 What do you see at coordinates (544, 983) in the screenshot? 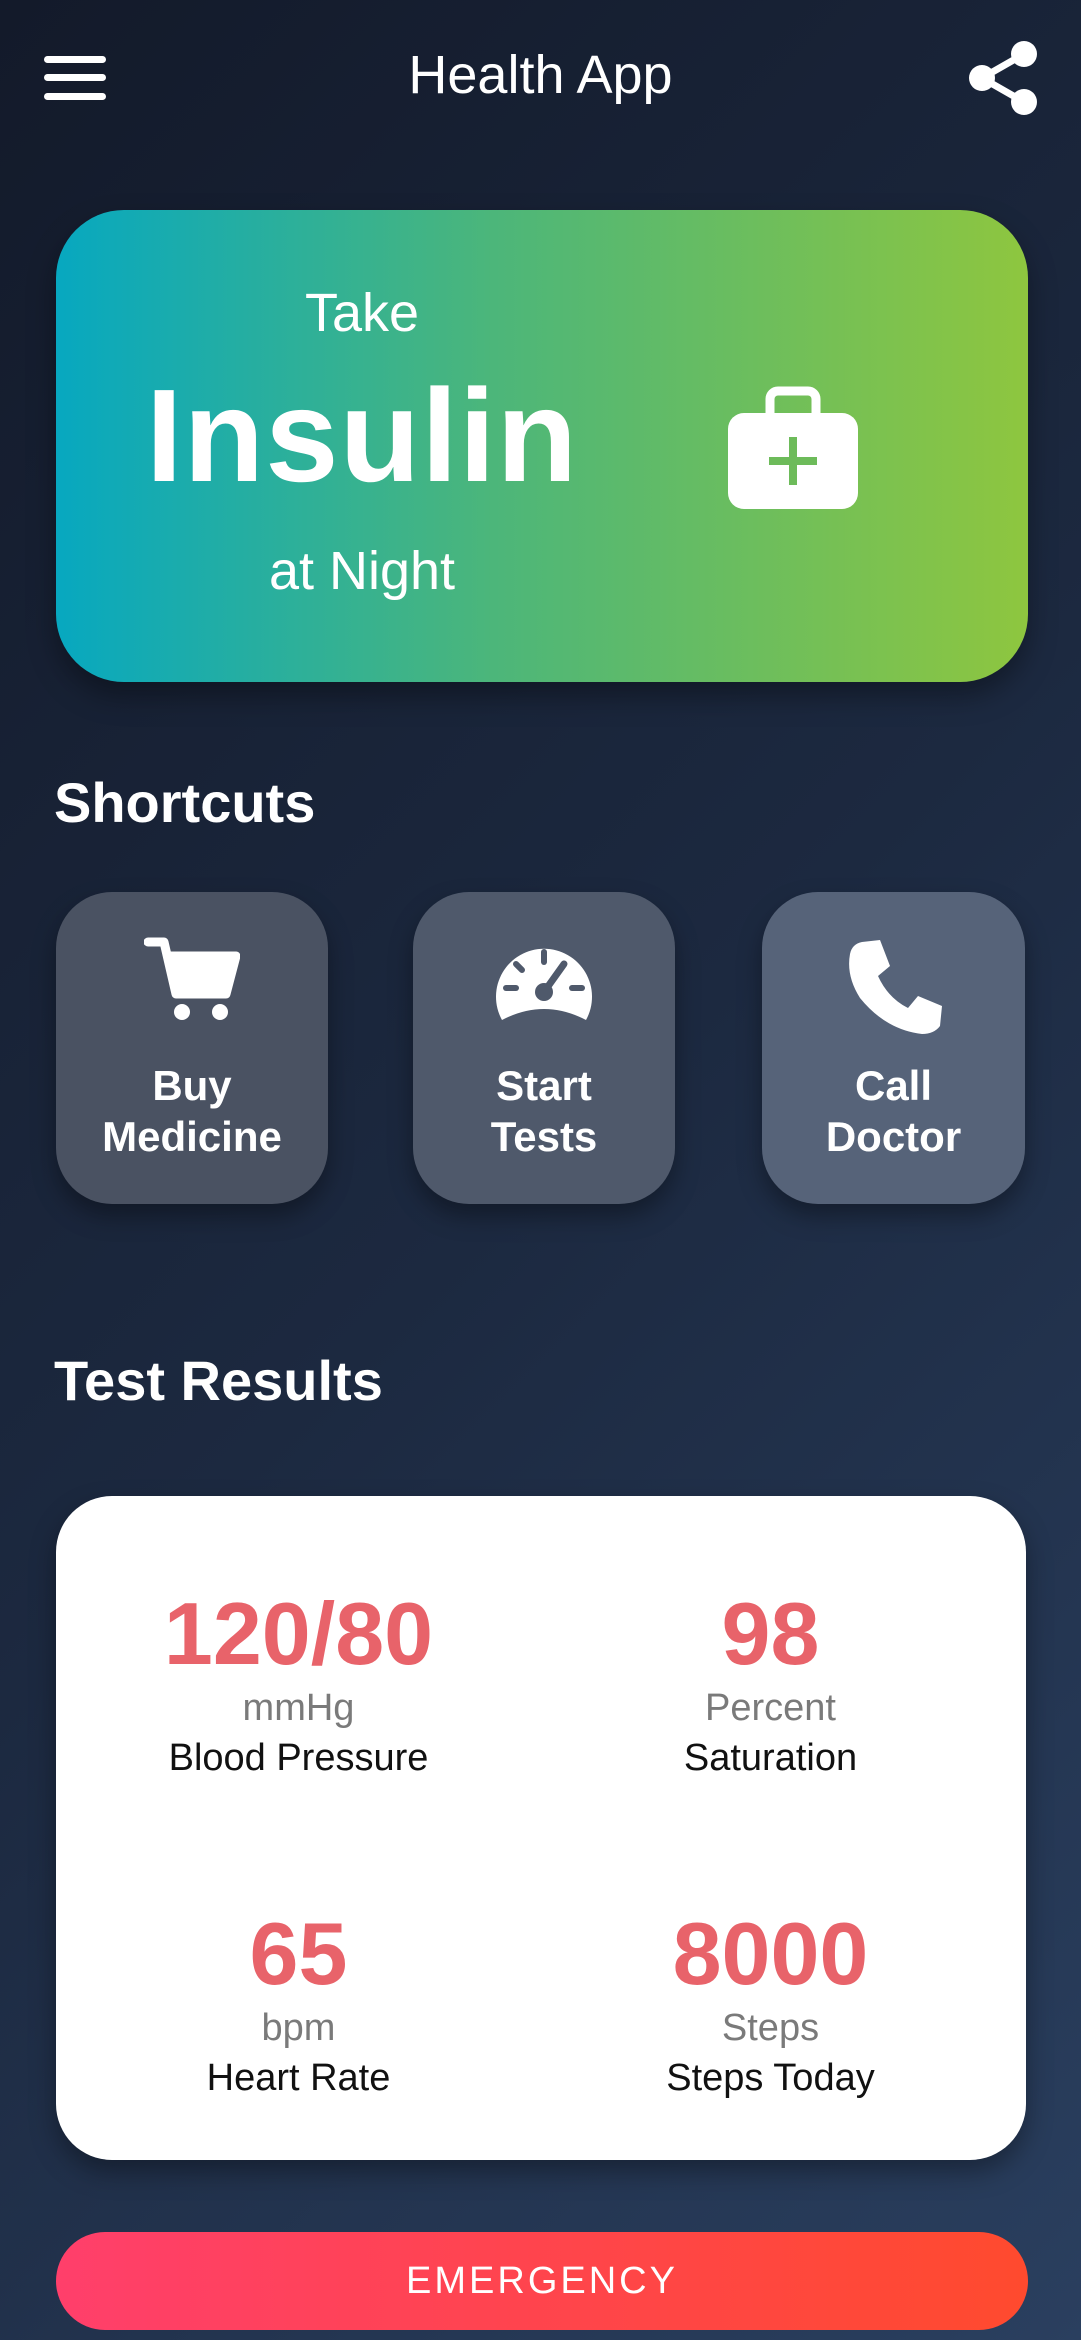
I see `speedometer-icon` at bounding box center [544, 983].